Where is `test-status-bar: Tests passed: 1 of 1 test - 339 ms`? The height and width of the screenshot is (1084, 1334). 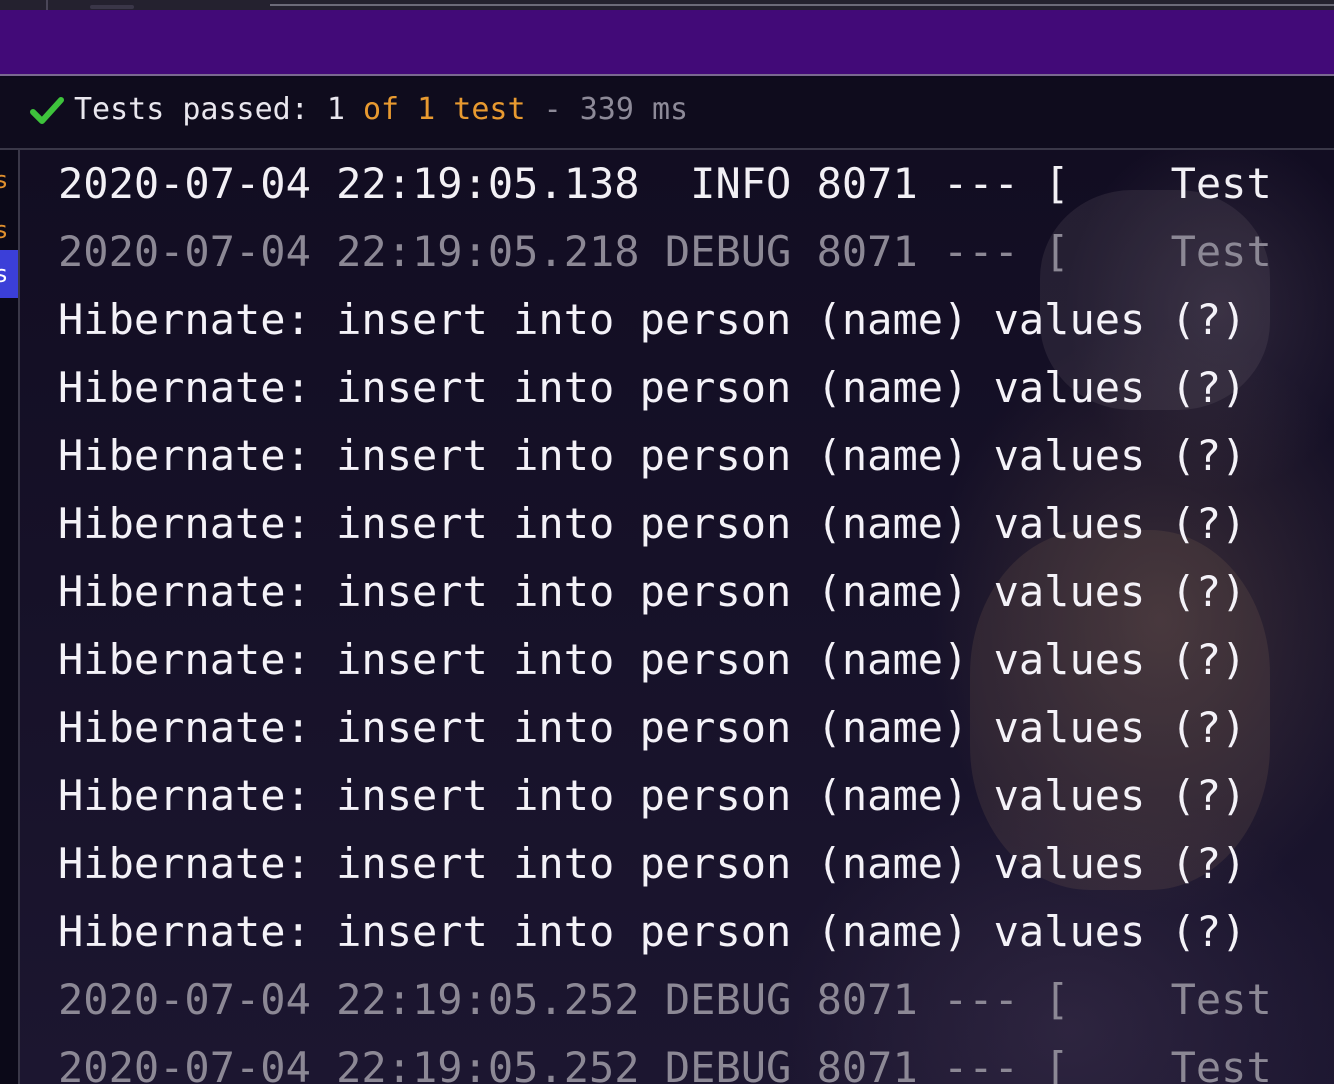
test-status-bar: Tests passed: 1 of 1 test - 339 ms is located at coordinates (667, 114).